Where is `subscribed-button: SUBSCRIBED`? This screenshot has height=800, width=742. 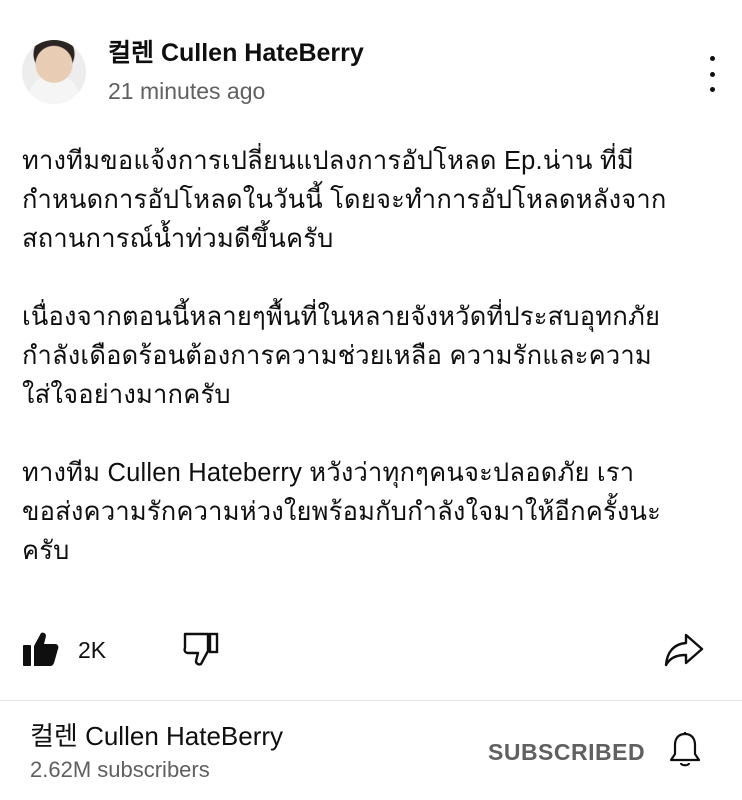
subscribed-button: SUBSCRIBED is located at coordinates (566, 752).